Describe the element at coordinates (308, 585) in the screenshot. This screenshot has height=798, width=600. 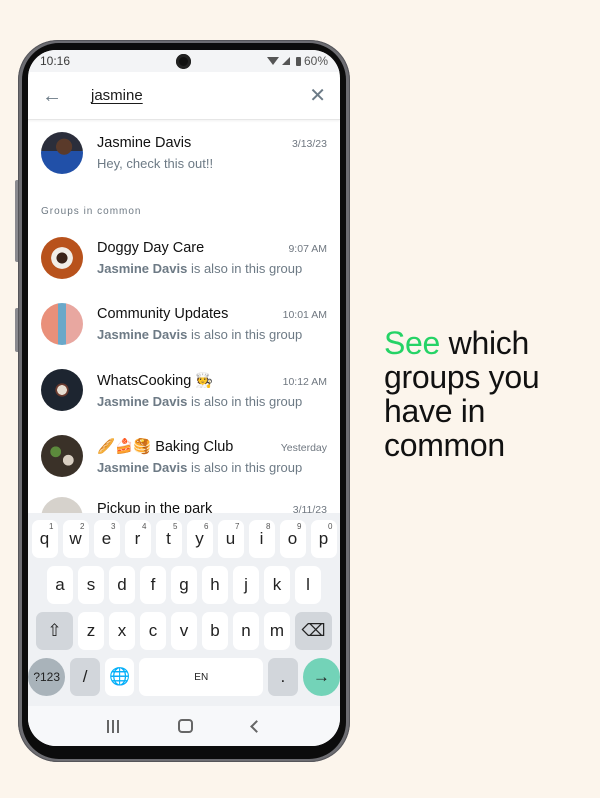
I see `key-l: l` at that location.